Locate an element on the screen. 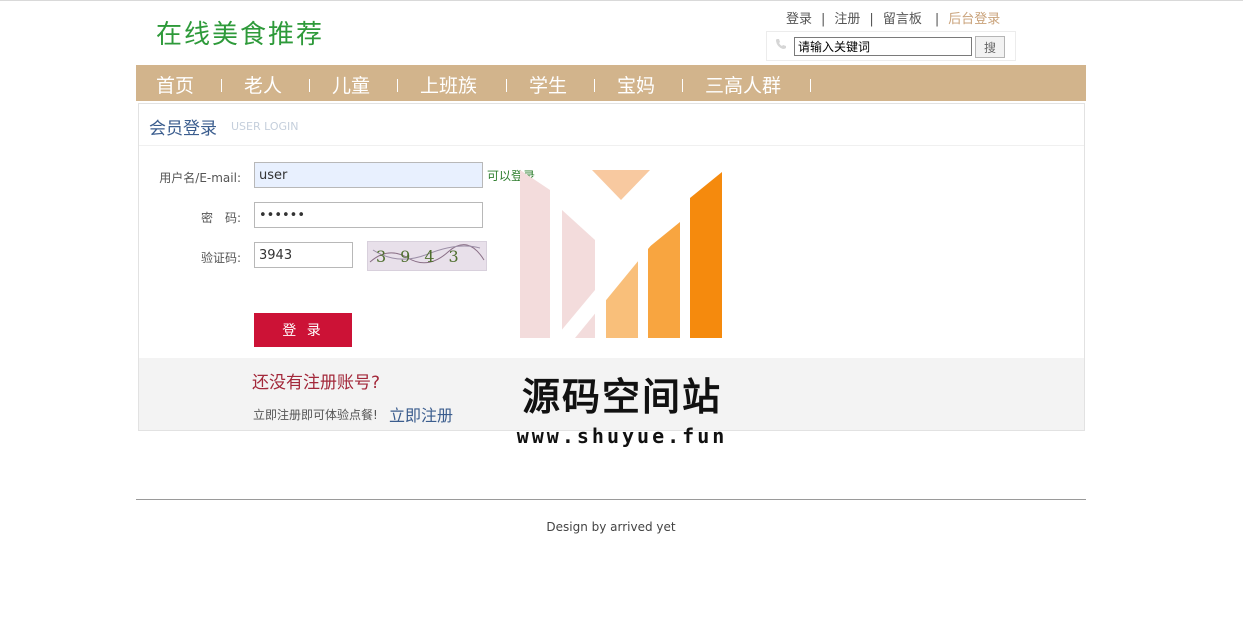 The width and height of the screenshot is (1243, 623). nav-item-children: 儿童 is located at coordinates (351, 84).